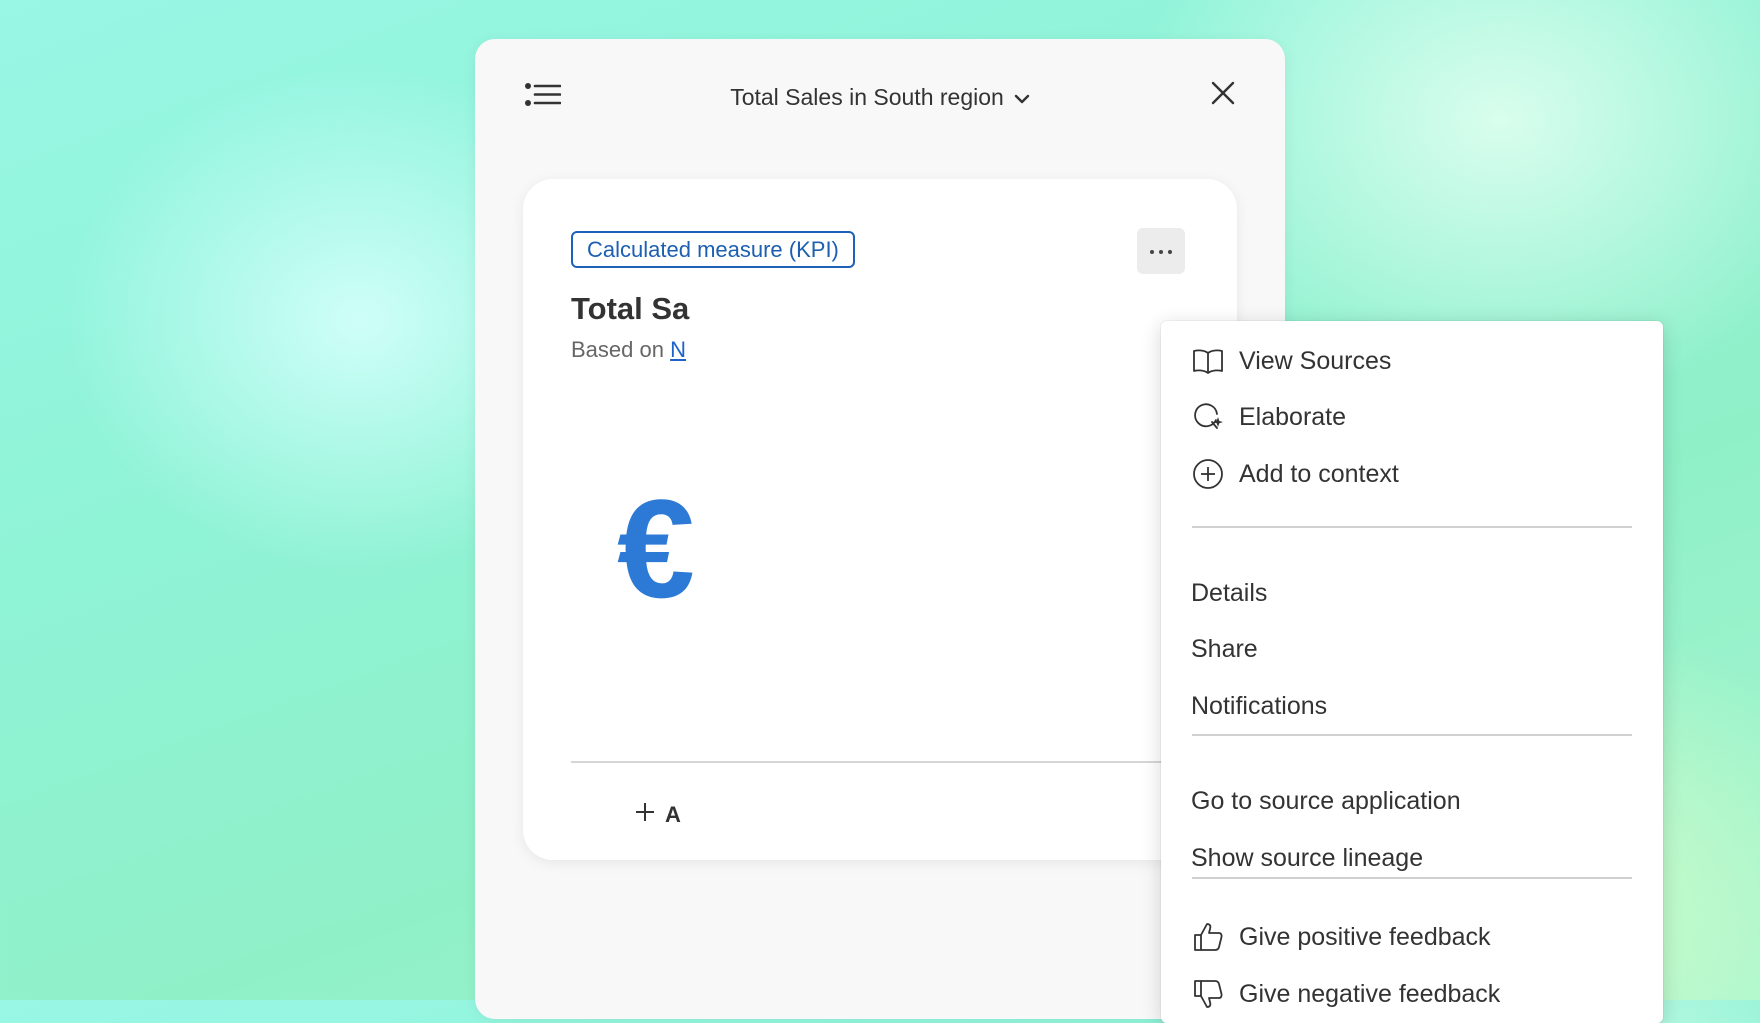 This screenshot has width=1760, height=1023. What do you see at coordinates (1370, 993) in the screenshot?
I see `menu-item-label: Give negative feedback` at bounding box center [1370, 993].